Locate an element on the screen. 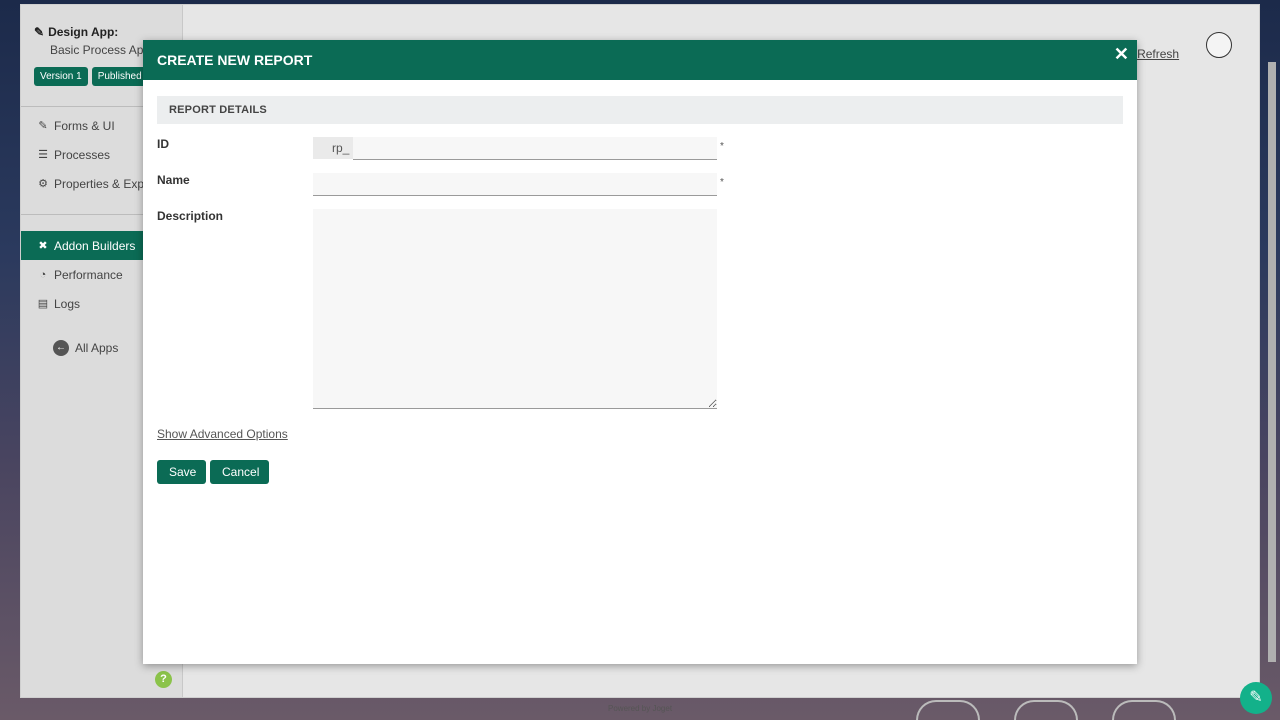 The height and width of the screenshot is (720, 1280). edit-icon: ✎ is located at coordinates (39, 32).